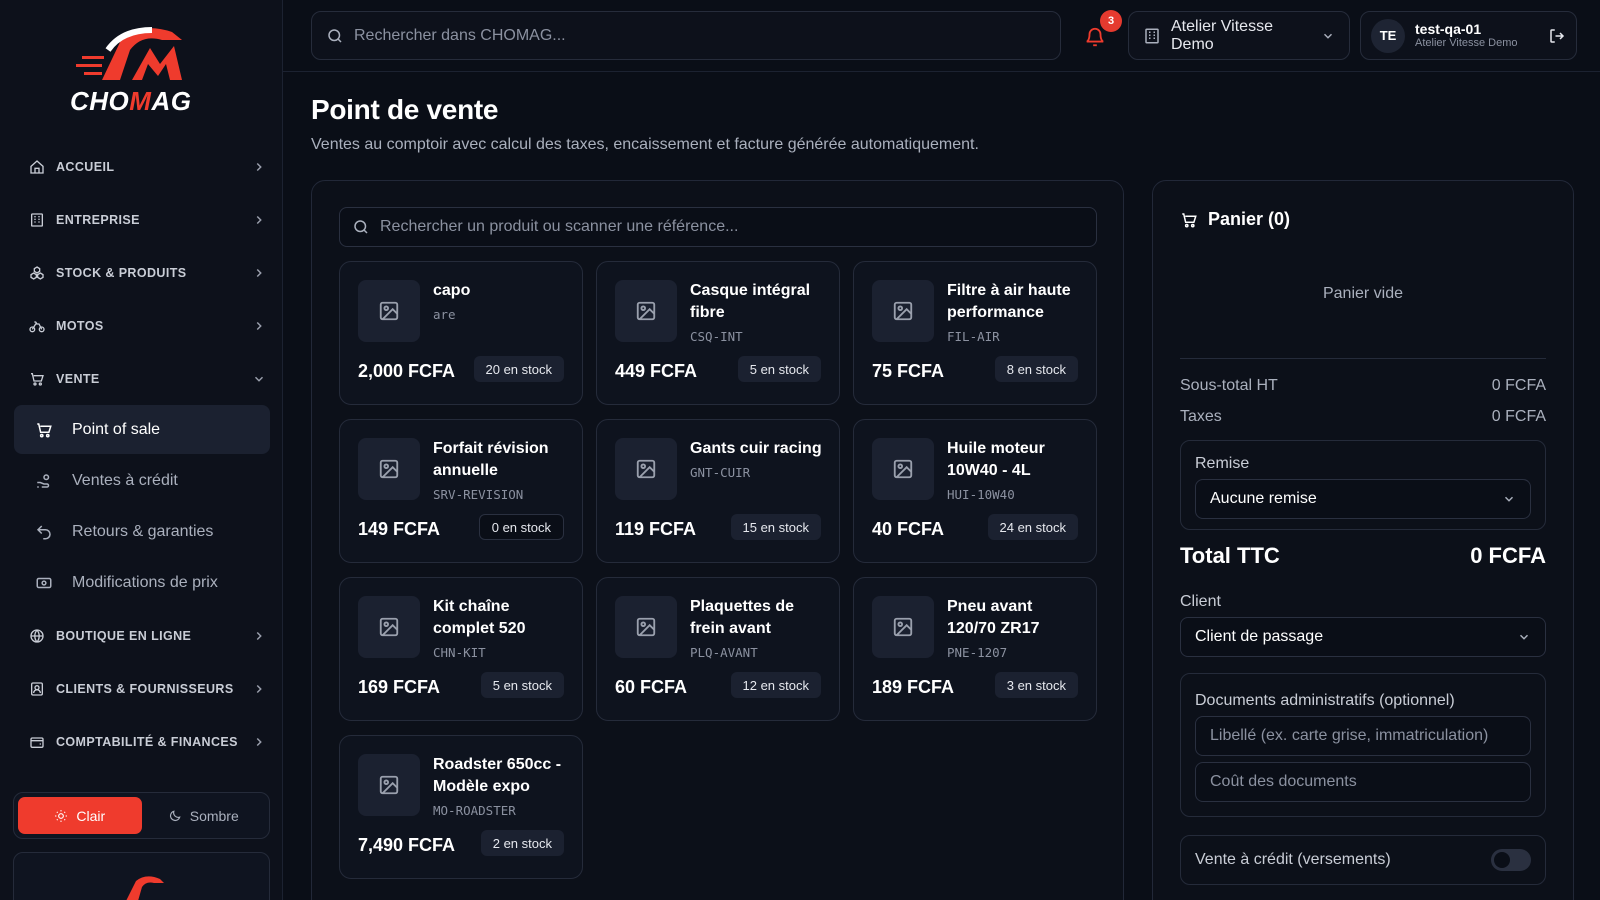  What do you see at coordinates (147, 325) in the screenshot?
I see `sidebar-item-motos: MOTOS` at bounding box center [147, 325].